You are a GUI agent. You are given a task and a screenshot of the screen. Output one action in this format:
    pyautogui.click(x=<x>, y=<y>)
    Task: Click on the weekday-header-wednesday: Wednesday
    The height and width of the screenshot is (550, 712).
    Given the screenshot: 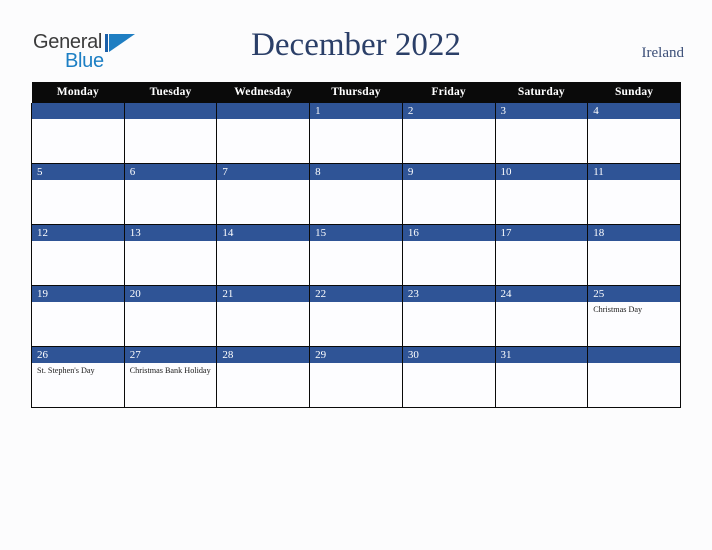 What is the action you would take?
    pyautogui.click(x=263, y=92)
    